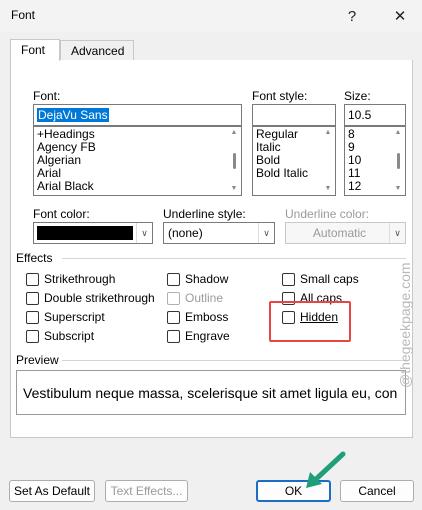 The width and height of the screenshot is (422, 510). I want to click on font-color-swatch, so click(85, 233).